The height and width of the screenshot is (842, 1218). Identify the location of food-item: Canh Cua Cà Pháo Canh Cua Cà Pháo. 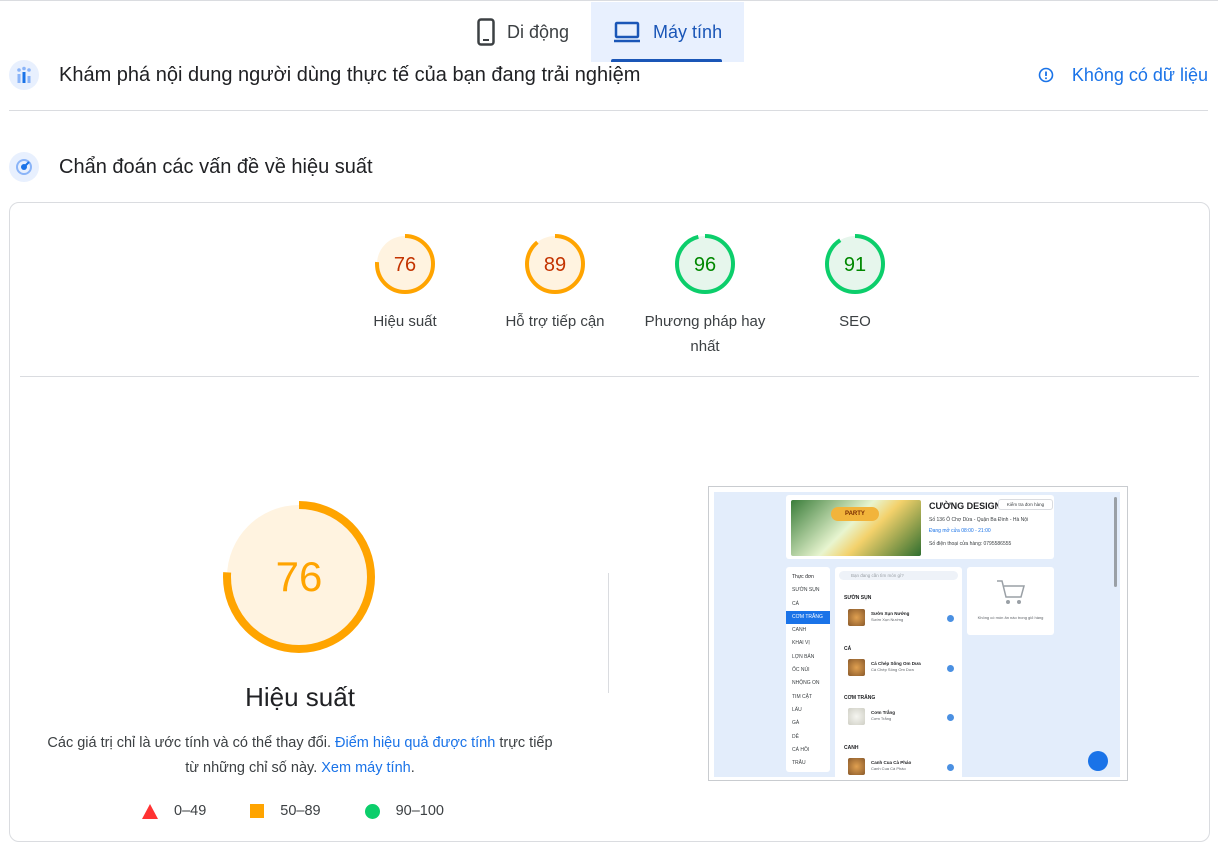
(899, 767).